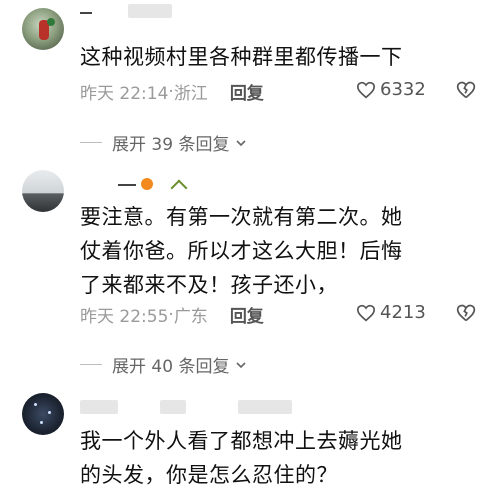 This screenshot has height=492, width=499. What do you see at coordinates (171, 145) in the screenshot?
I see `expand-replies-label: 展开 39 条回复` at bounding box center [171, 145].